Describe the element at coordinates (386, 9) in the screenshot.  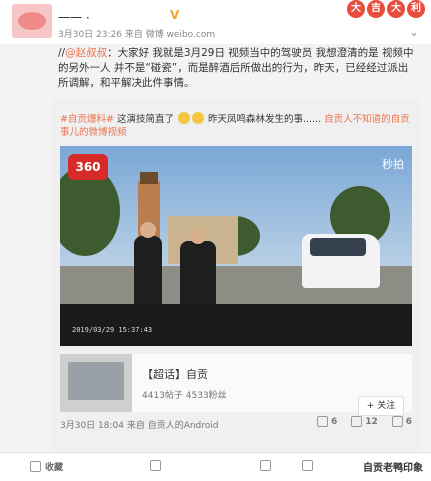
I see `brand-logo: 大 吉 大 利` at that location.